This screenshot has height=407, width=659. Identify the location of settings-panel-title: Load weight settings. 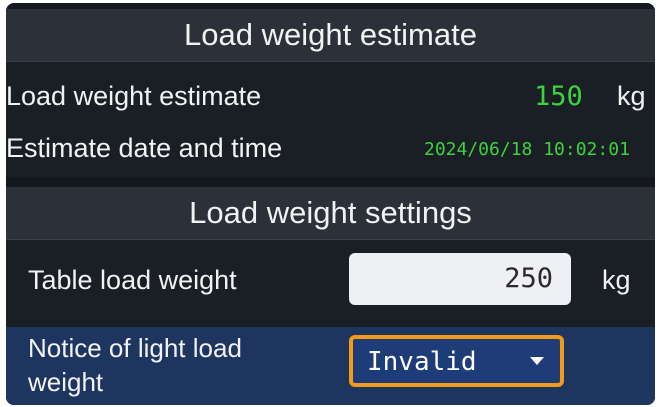
(330, 213).